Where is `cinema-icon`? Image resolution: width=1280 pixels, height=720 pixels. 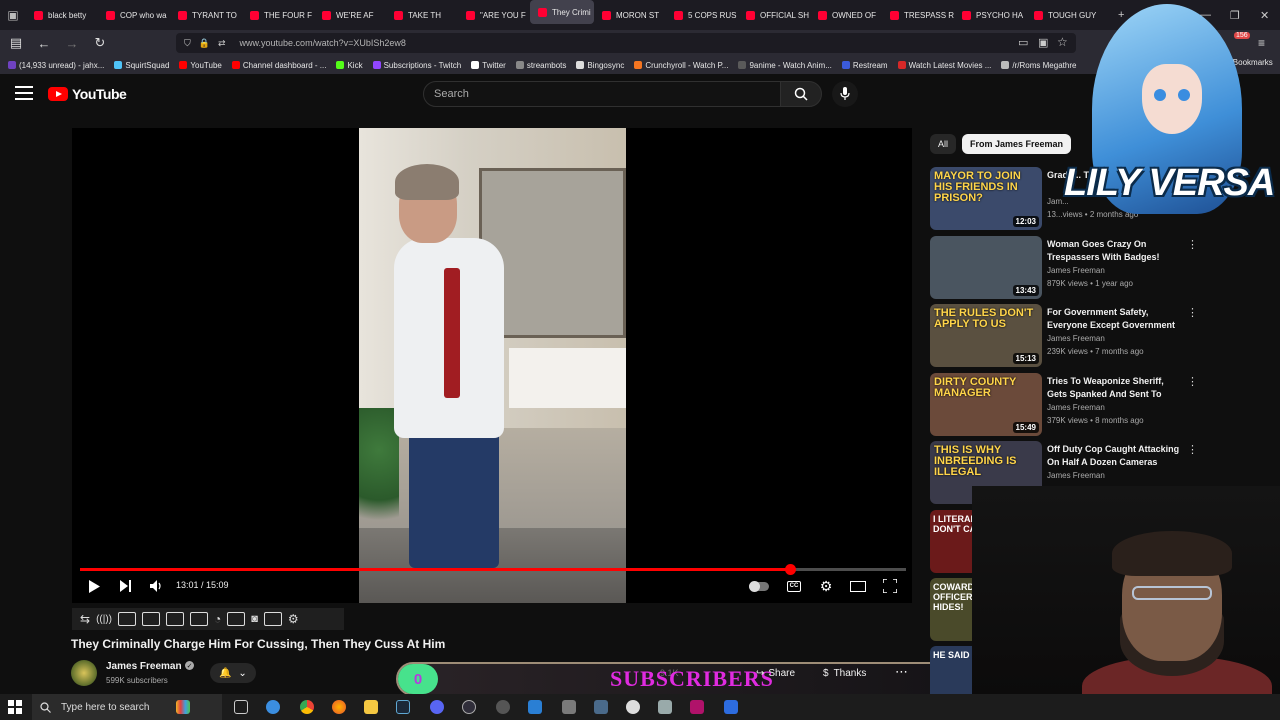 cinema-icon is located at coordinates (150, 619).